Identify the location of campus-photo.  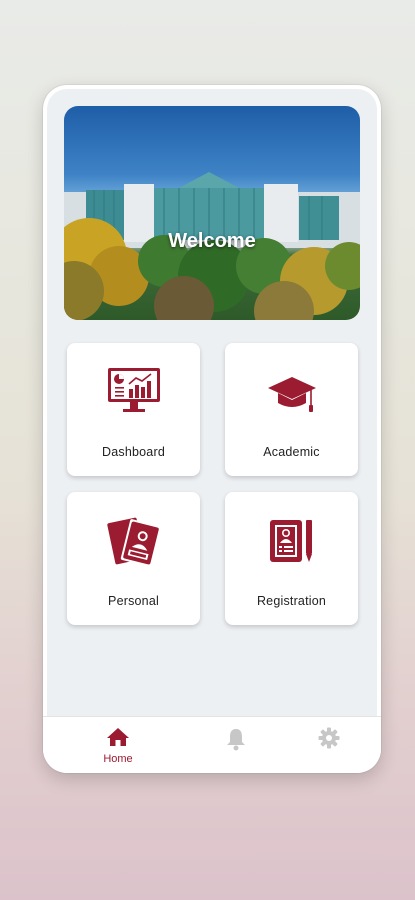
(212, 246).